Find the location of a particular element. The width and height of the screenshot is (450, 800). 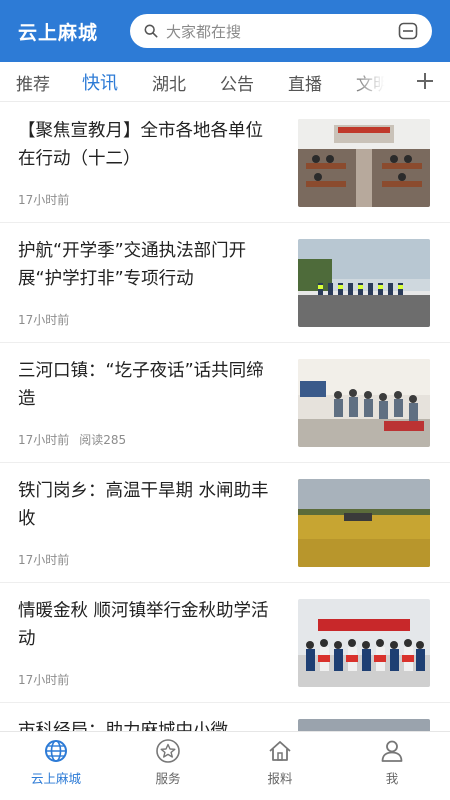

nav-label: 我 is located at coordinates (392, 778).